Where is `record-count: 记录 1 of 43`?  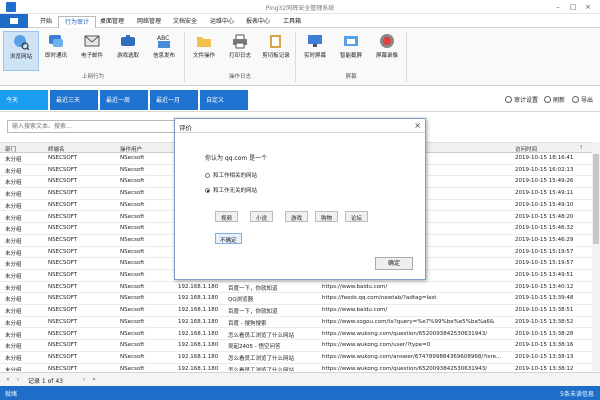
record-count: 记录 1 of 43 is located at coordinates (45, 381).